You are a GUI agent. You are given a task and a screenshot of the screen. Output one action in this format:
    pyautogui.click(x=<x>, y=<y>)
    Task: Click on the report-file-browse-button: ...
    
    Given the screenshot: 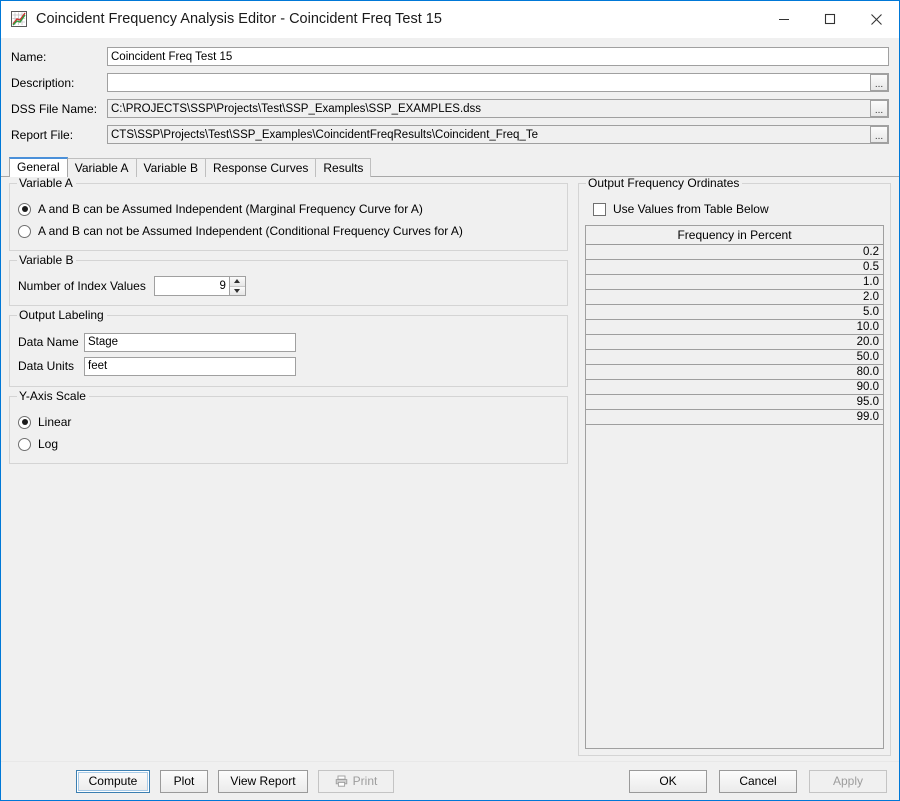 What is the action you would take?
    pyautogui.click(x=879, y=134)
    